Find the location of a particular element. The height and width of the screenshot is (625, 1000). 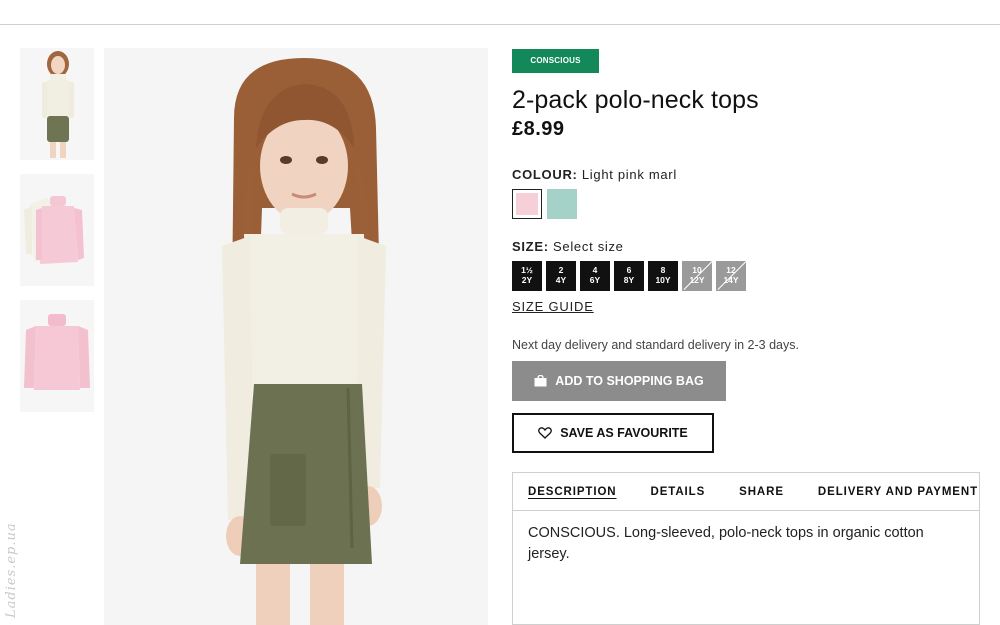

size-line2: 4Y is located at coordinates (561, 279).